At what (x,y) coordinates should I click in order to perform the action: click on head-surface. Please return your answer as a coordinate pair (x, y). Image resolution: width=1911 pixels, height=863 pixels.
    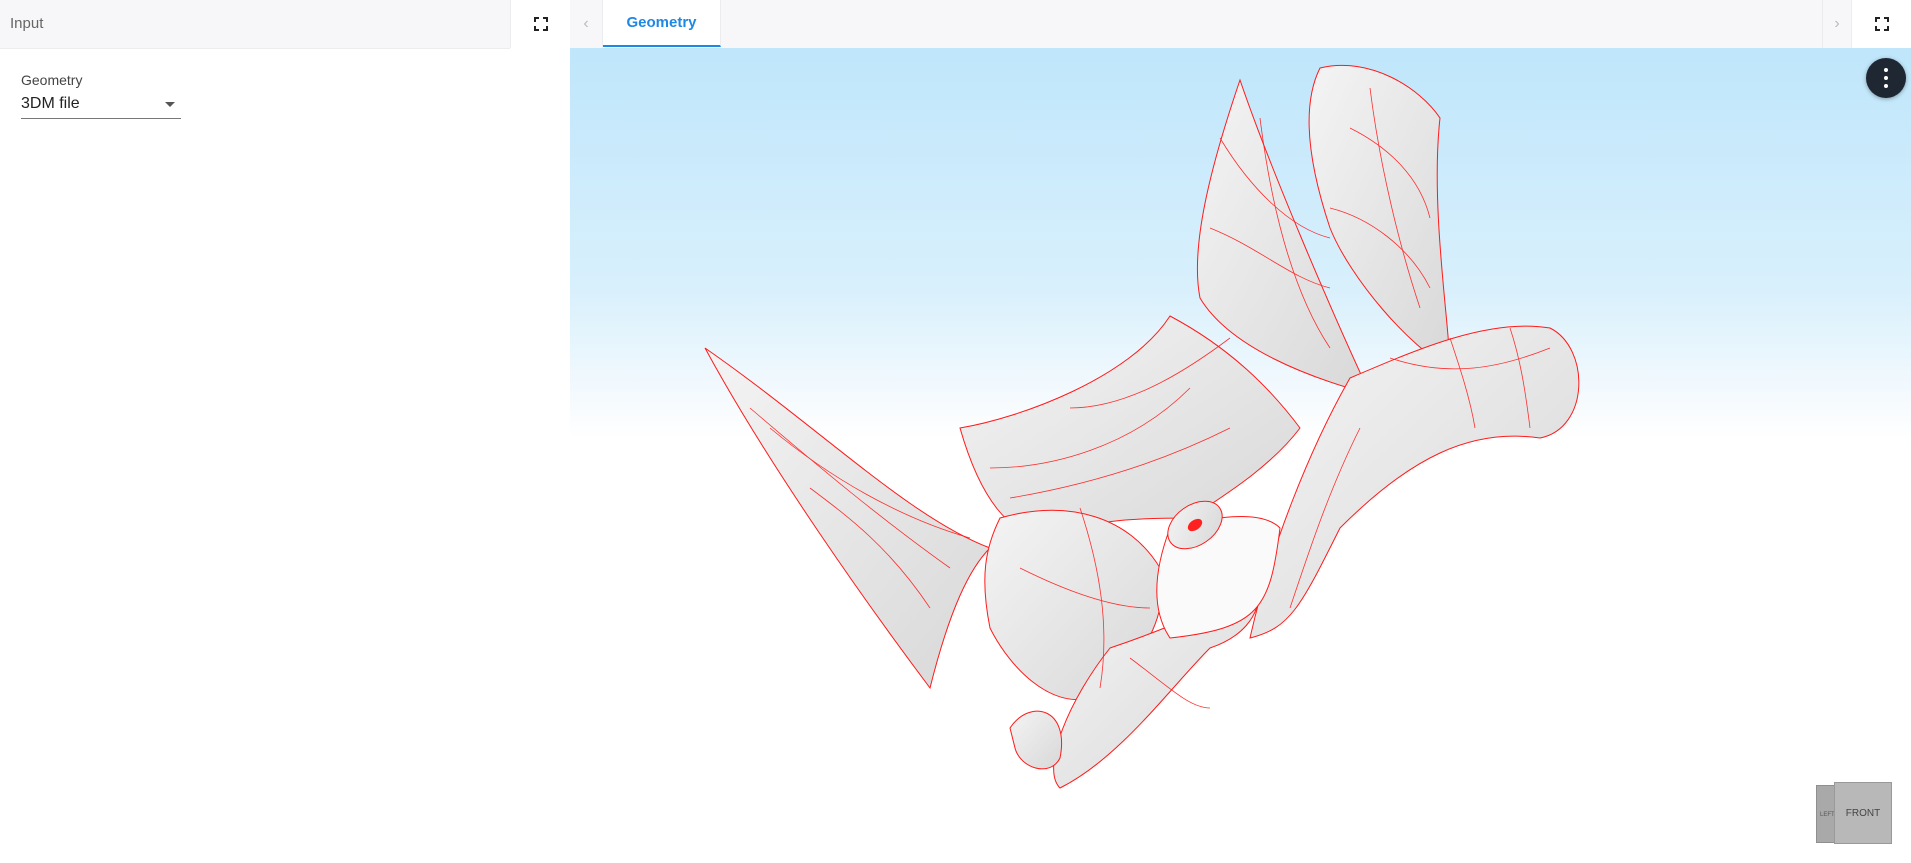
    Looking at the image, I should click on (1130, 427).